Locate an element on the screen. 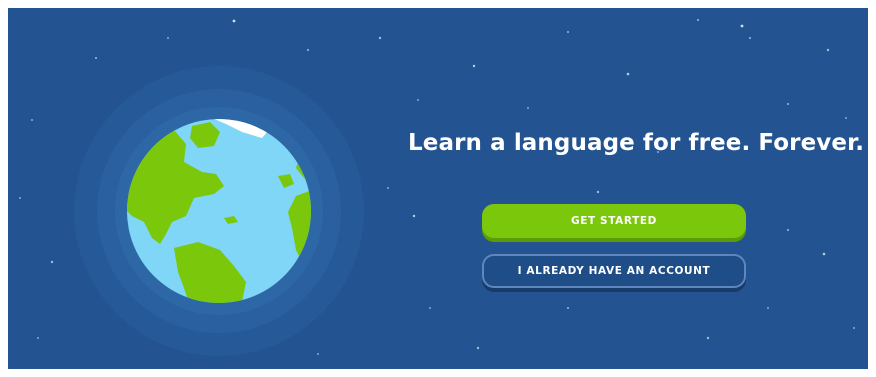  have-account-button: I ALREADY HAVE AN ACCOUNT is located at coordinates (614, 271).